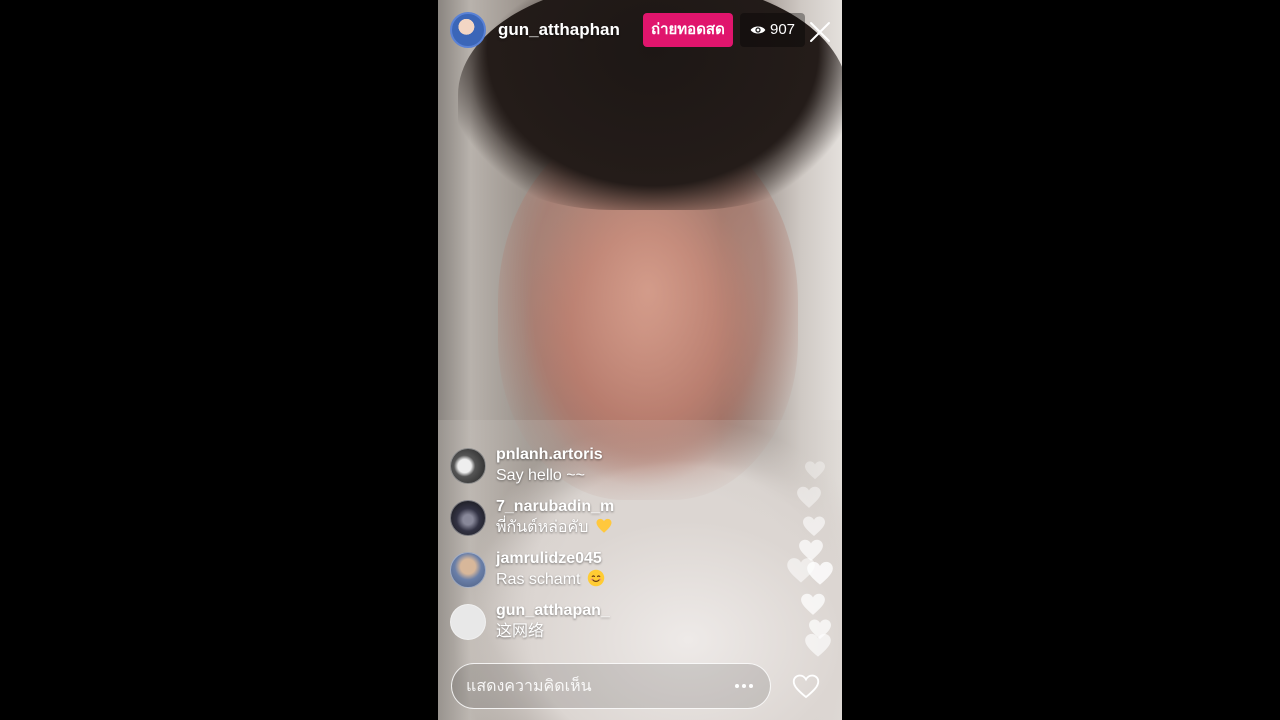  I want to click on comment-item: jamrulidze045 Ras schamt, so click(600, 575).